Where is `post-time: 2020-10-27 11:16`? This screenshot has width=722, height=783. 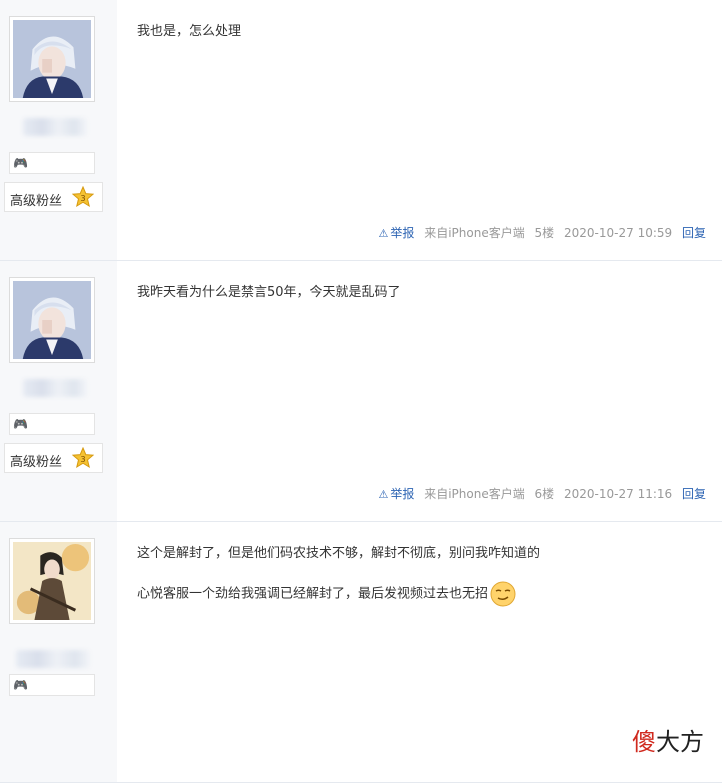
post-time: 2020-10-27 11:16 is located at coordinates (618, 494).